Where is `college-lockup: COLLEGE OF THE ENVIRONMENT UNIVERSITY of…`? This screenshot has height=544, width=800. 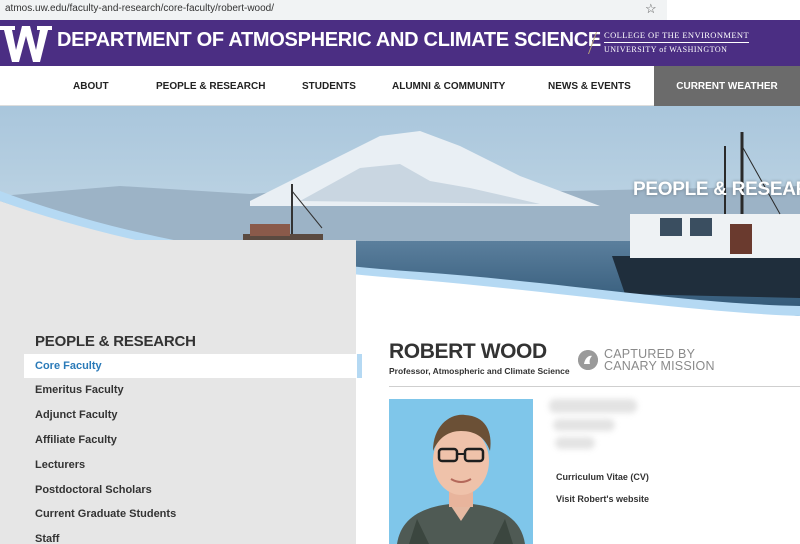
college-lockup: COLLEGE OF THE ENVIRONMENT UNIVERSITY of… is located at coordinates (677, 42).